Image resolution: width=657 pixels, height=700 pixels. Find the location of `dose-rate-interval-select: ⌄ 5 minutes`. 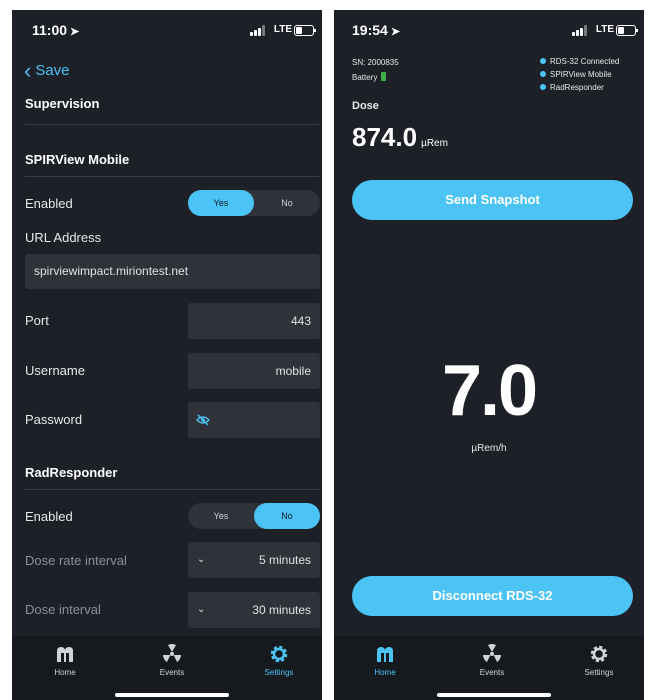

dose-rate-interval-select: ⌄ 5 minutes is located at coordinates (254, 560).